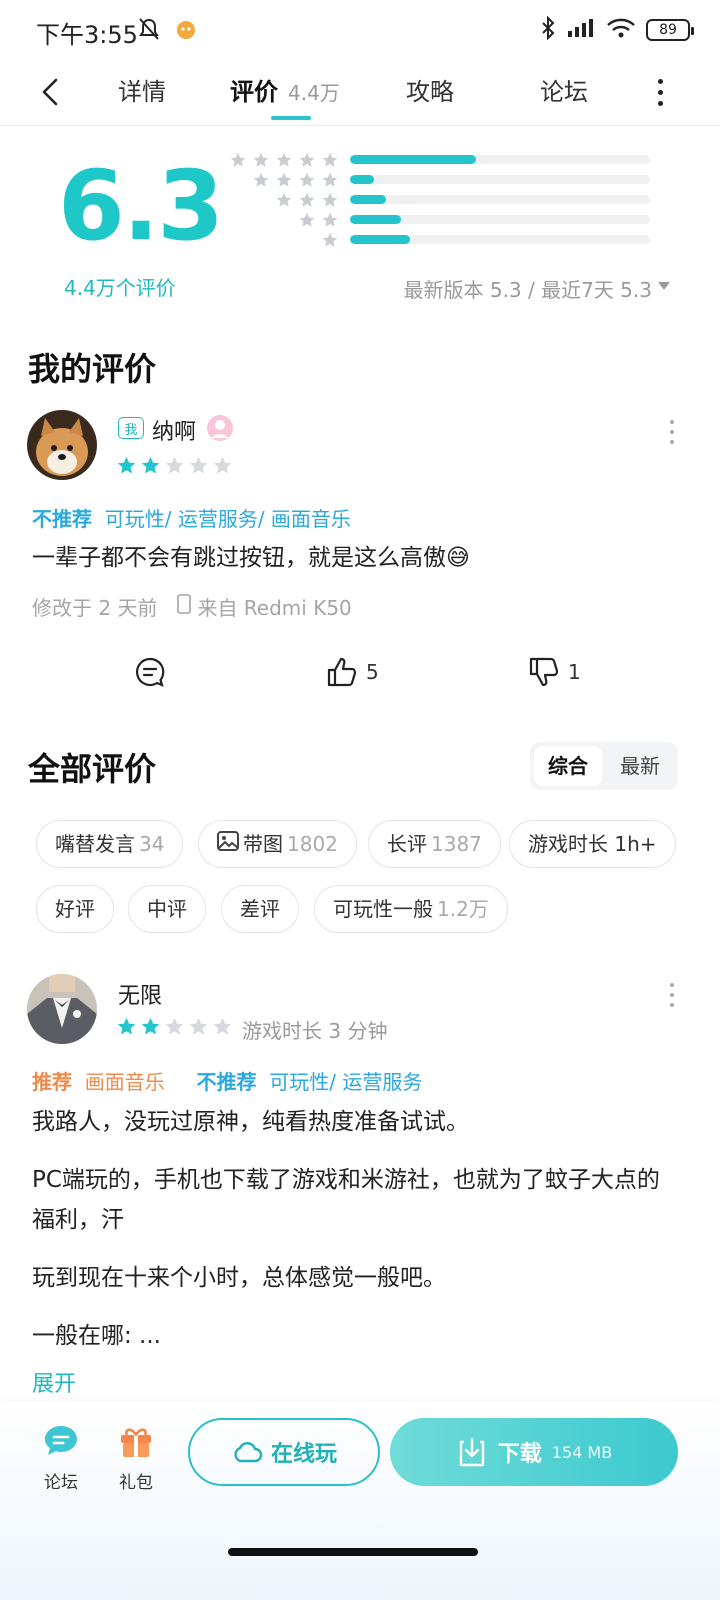 This screenshot has height=1600, width=720. I want to click on tab-label: 攻略, so click(430, 92).